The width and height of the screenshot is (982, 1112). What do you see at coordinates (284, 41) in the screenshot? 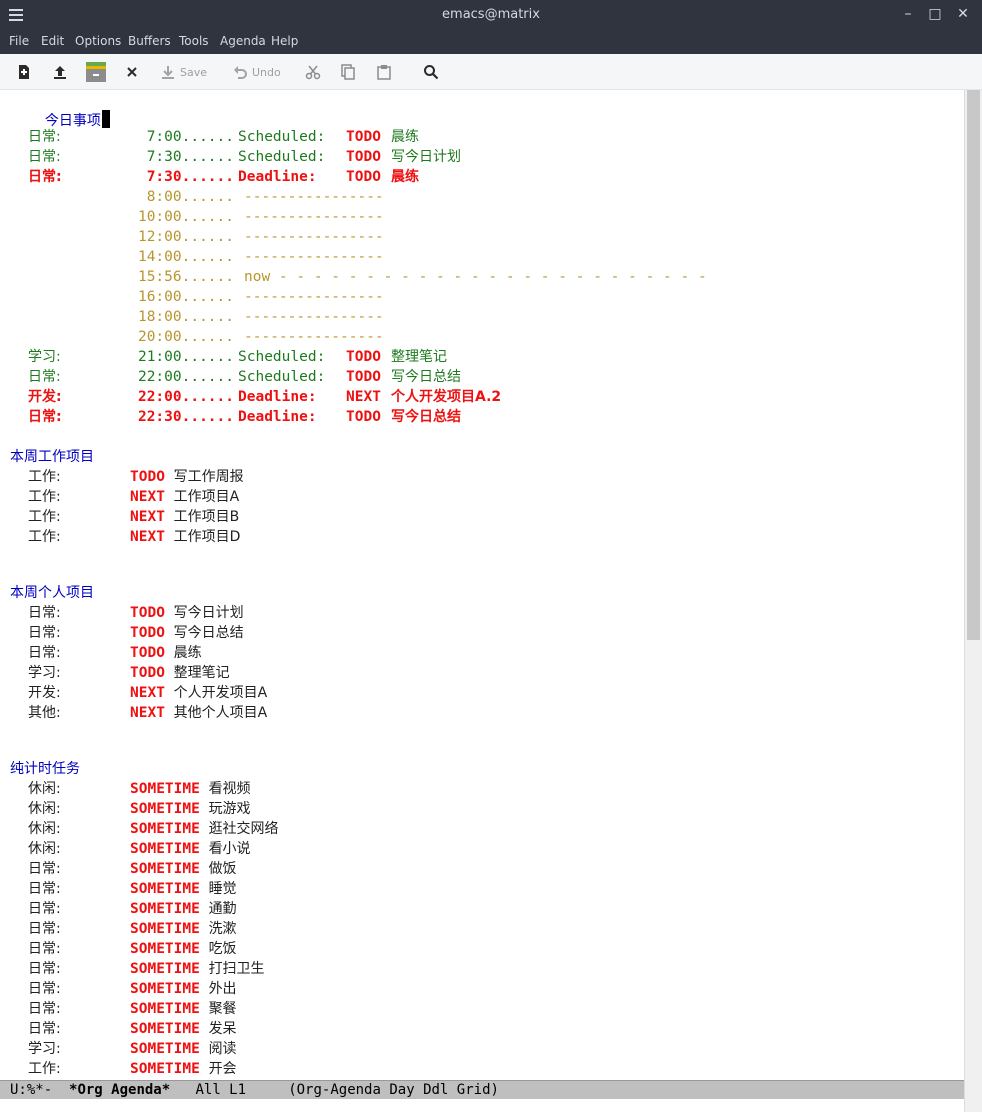
I see `menu-help: Help` at bounding box center [284, 41].